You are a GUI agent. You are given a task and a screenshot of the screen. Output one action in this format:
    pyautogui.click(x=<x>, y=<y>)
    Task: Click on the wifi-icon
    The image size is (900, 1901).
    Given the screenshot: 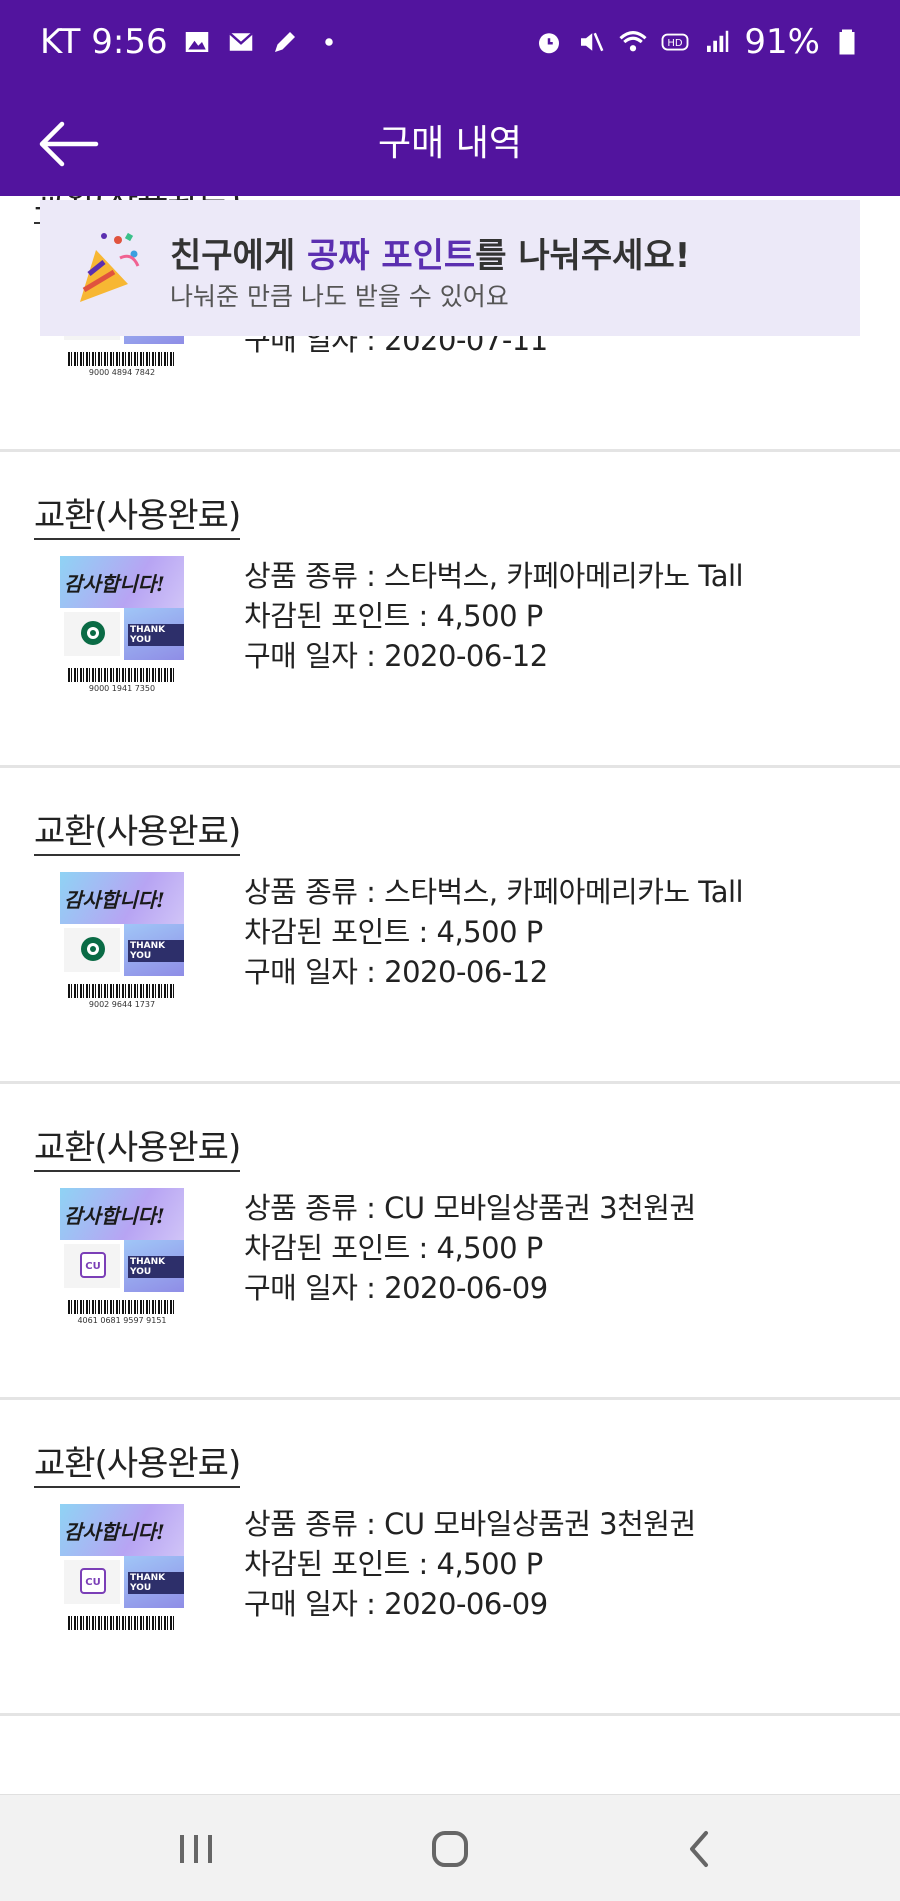 What is the action you would take?
    pyautogui.click(x=633, y=42)
    